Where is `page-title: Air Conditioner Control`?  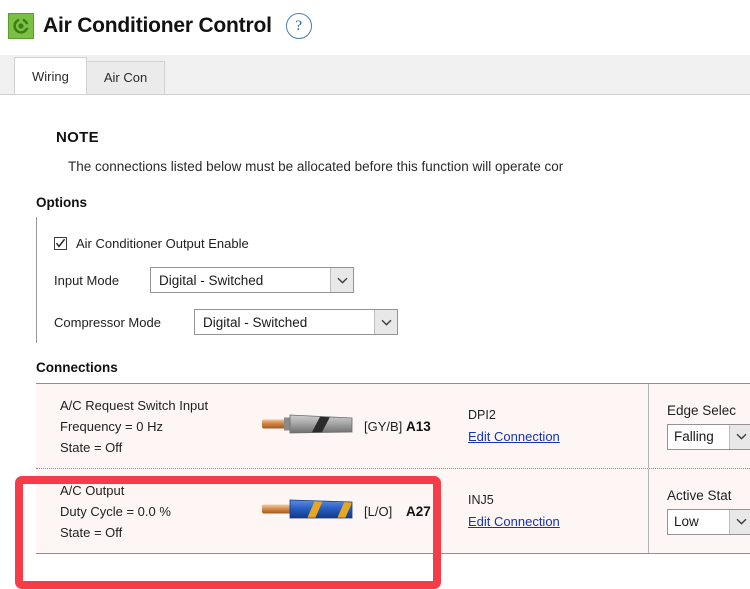 page-title: Air Conditioner Control is located at coordinates (157, 25).